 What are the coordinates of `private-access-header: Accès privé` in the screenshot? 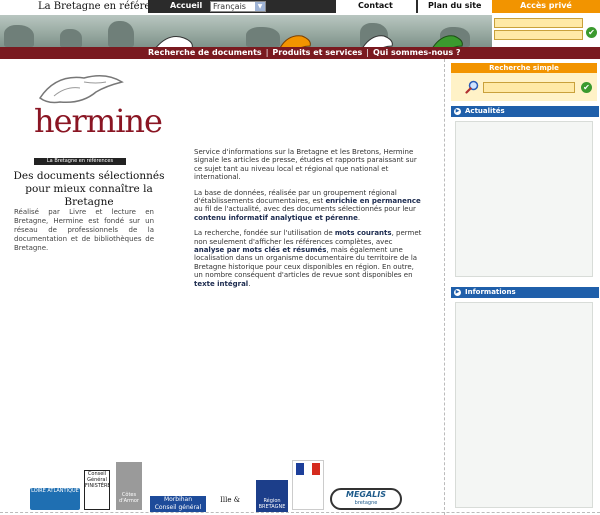 It's located at (546, 6).